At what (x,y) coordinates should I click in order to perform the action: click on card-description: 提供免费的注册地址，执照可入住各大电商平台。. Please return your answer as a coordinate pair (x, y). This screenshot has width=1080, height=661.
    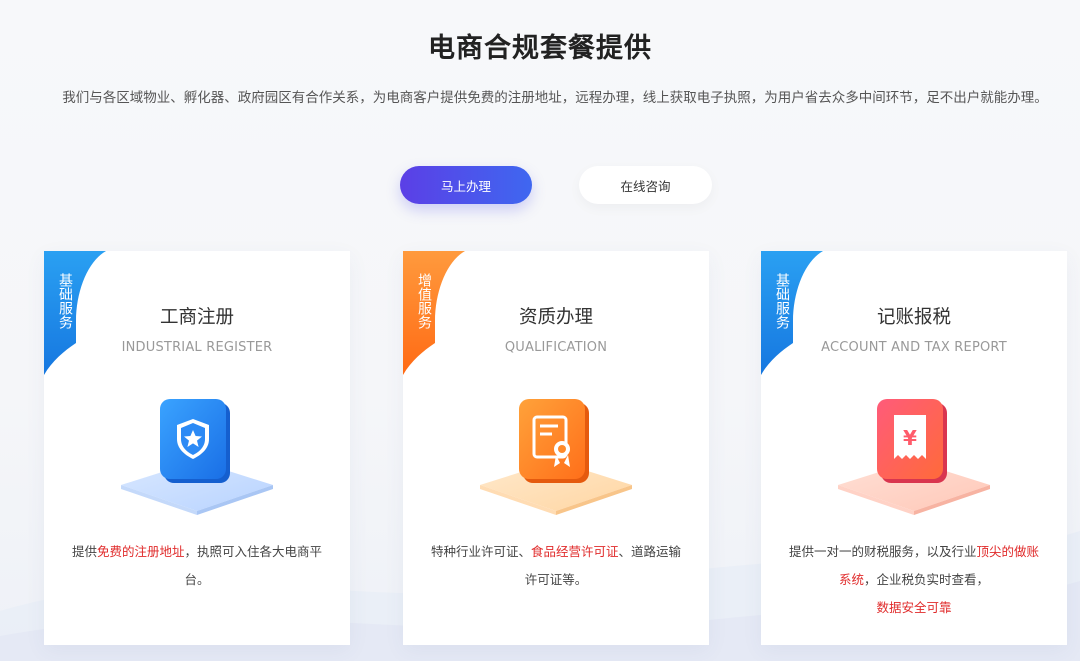
    Looking at the image, I should click on (197, 566).